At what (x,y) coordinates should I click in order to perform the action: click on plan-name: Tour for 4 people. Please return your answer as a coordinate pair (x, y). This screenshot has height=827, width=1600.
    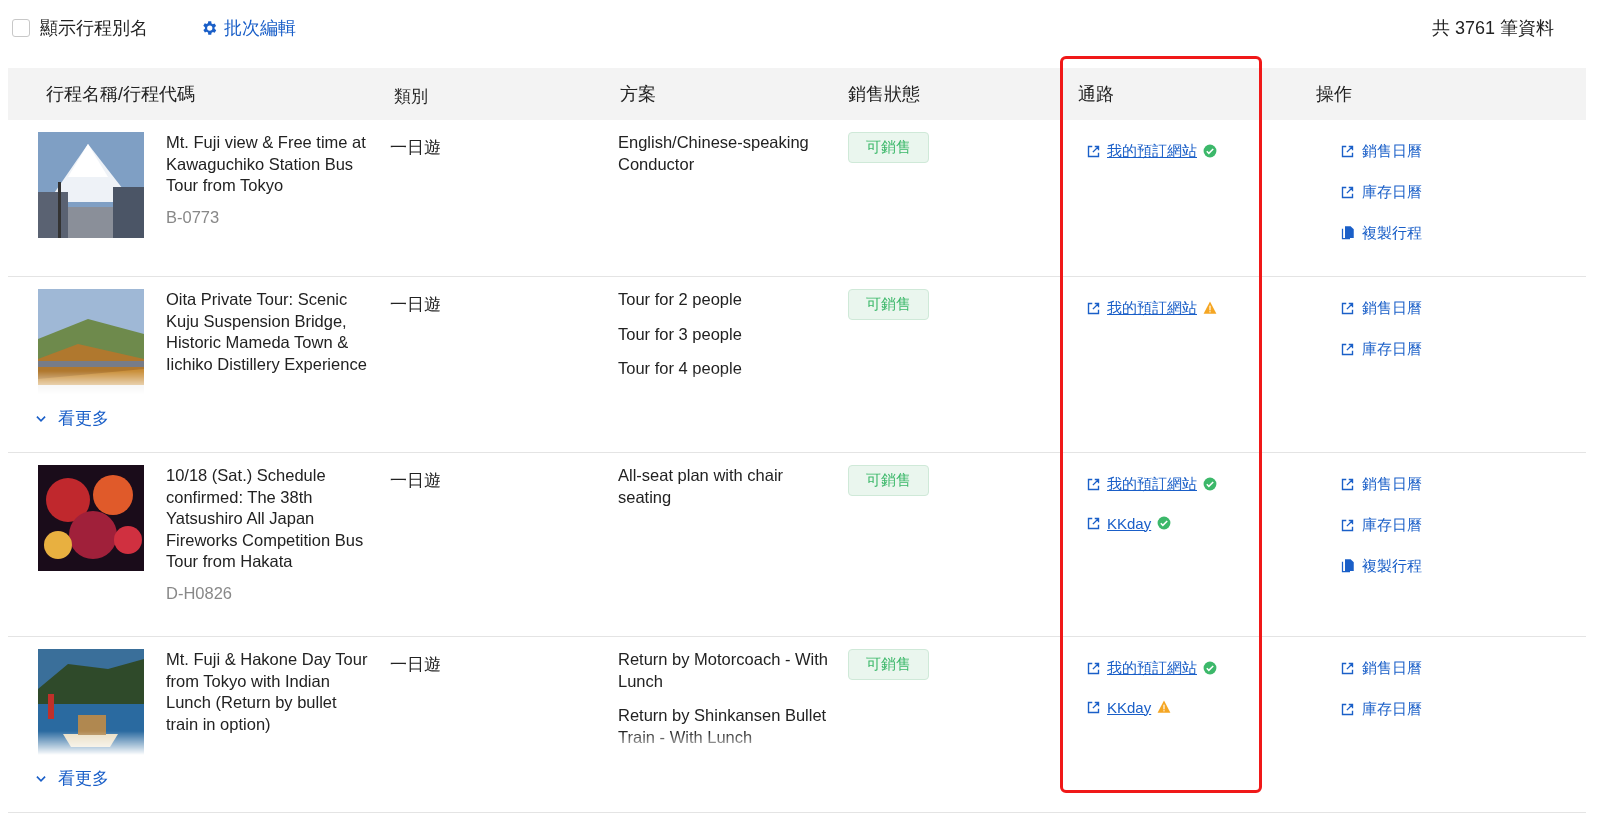
    Looking at the image, I should click on (680, 368).